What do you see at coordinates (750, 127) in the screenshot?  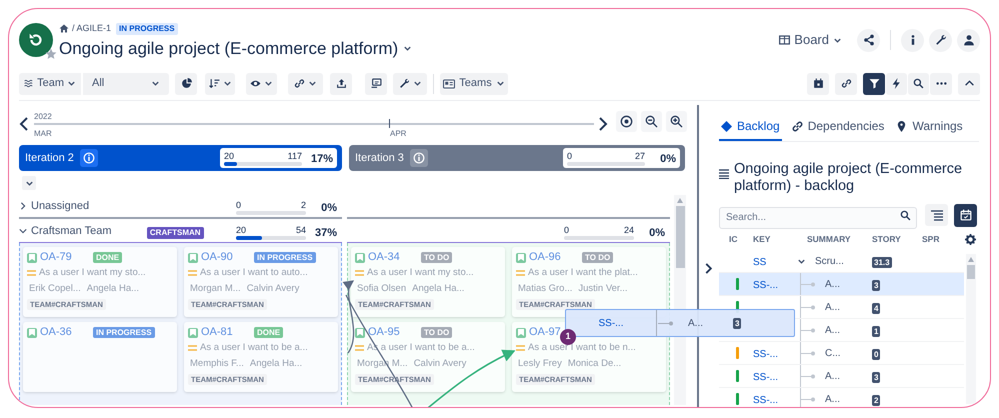 I see `panel-tab: Backlog` at bounding box center [750, 127].